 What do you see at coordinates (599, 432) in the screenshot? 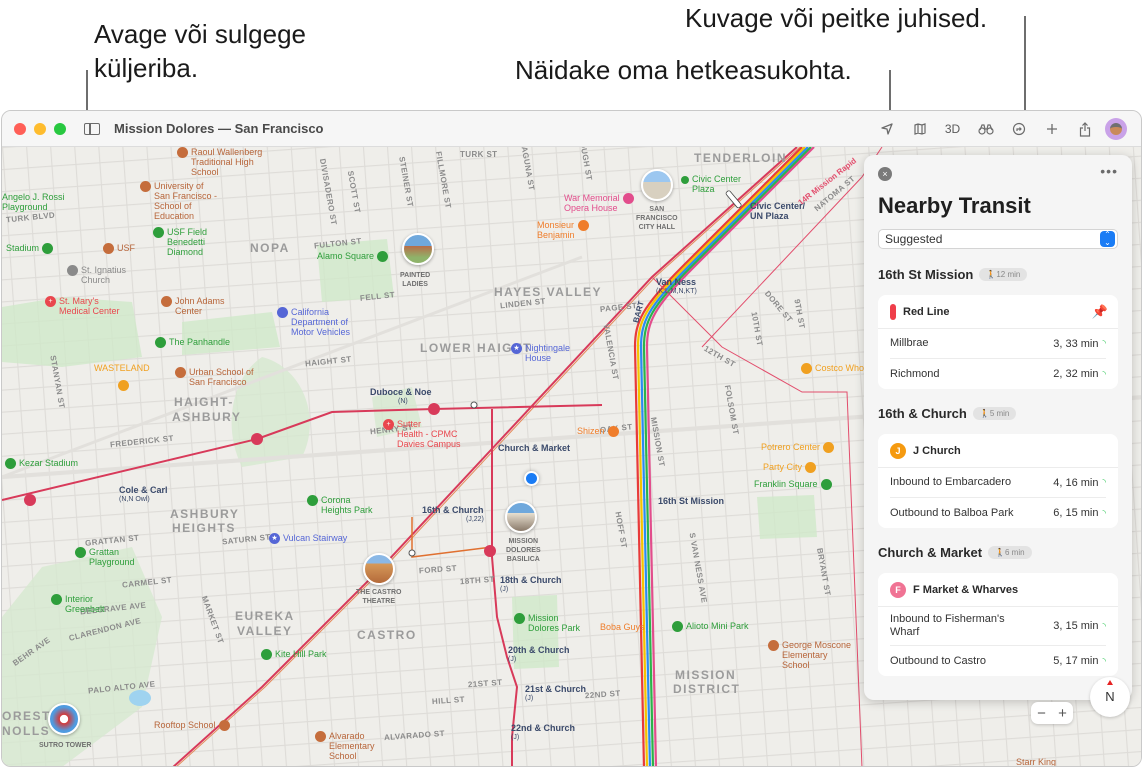
I see `poi-shizen: Shizen` at bounding box center [599, 432].